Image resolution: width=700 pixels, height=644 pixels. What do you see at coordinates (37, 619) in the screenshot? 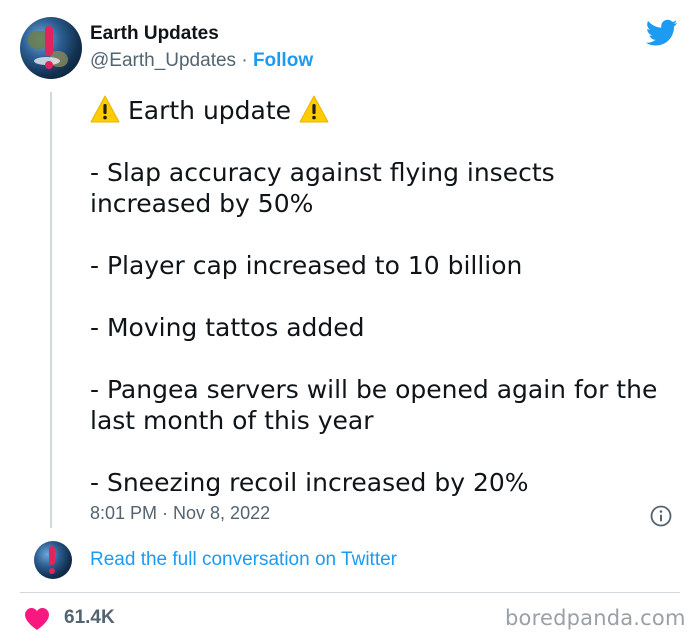
I see `heart-icon` at bounding box center [37, 619].